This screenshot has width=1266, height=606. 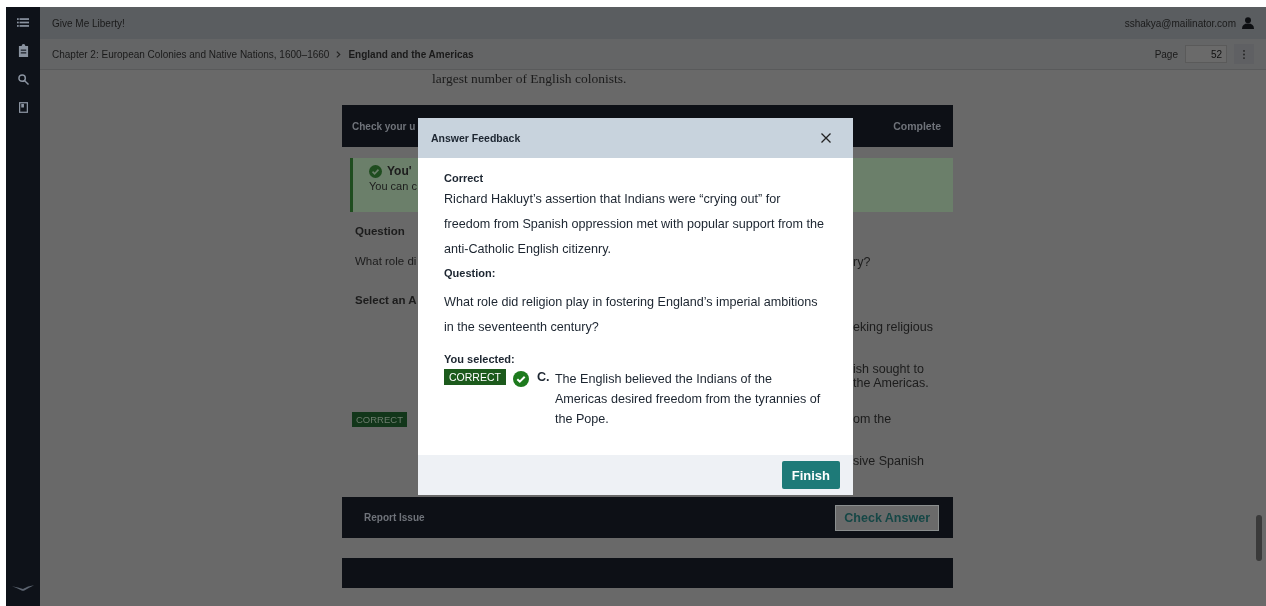 I want to click on book-title: Give Me Liberty!, so click(x=89, y=23).